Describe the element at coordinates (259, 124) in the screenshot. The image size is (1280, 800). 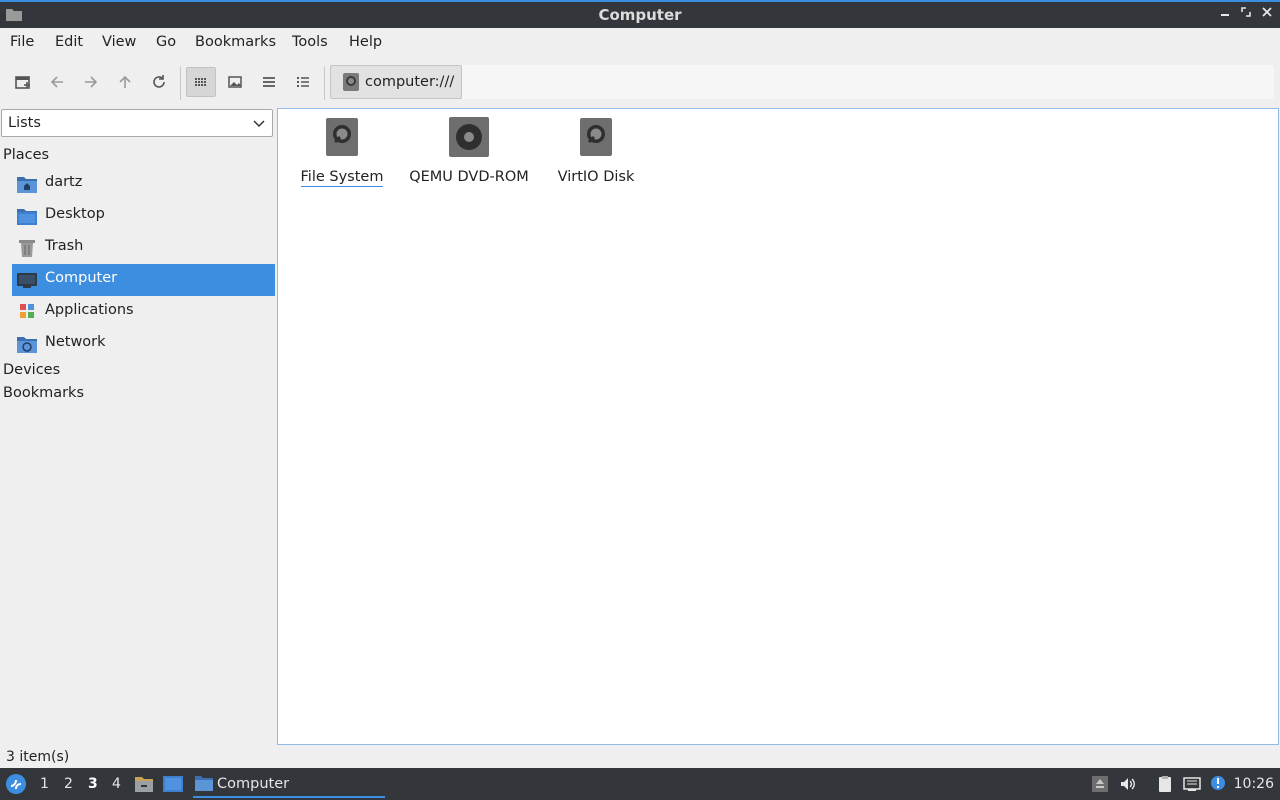
I see `chevron-down-icon` at that location.